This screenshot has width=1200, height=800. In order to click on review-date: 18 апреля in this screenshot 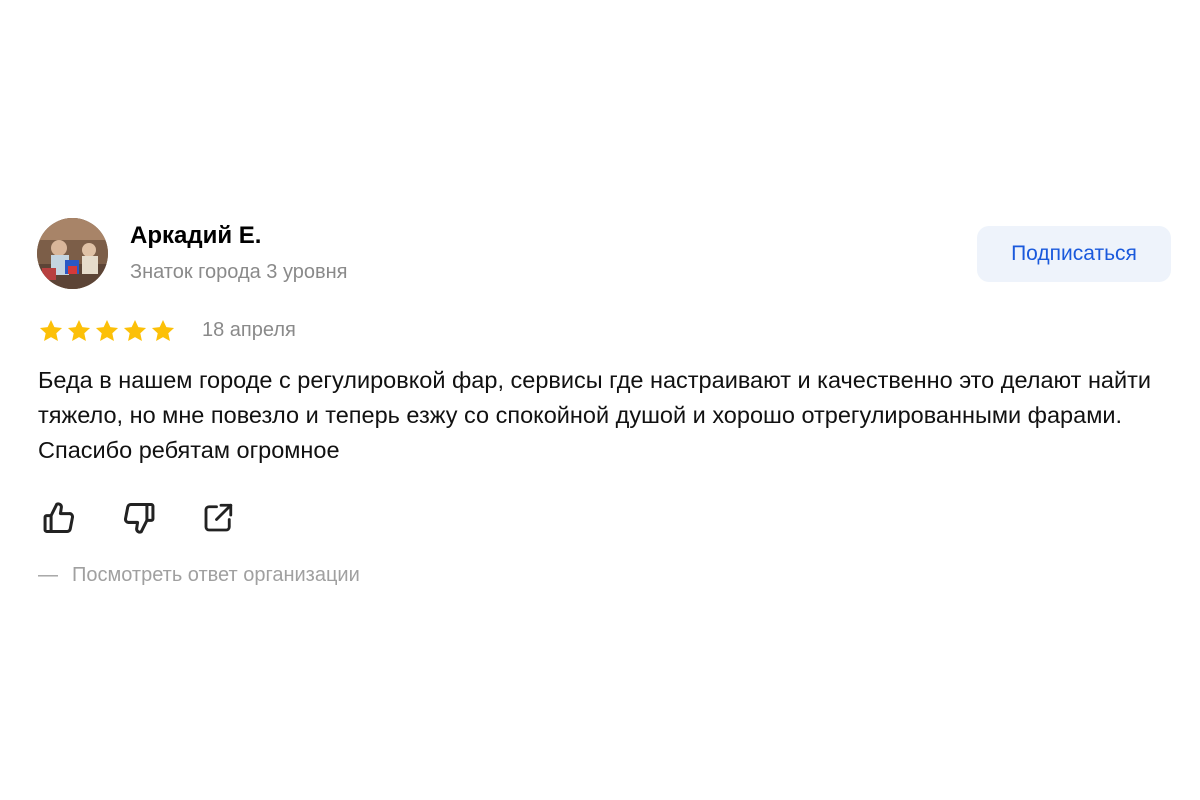, I will do `click(249, 330)`.